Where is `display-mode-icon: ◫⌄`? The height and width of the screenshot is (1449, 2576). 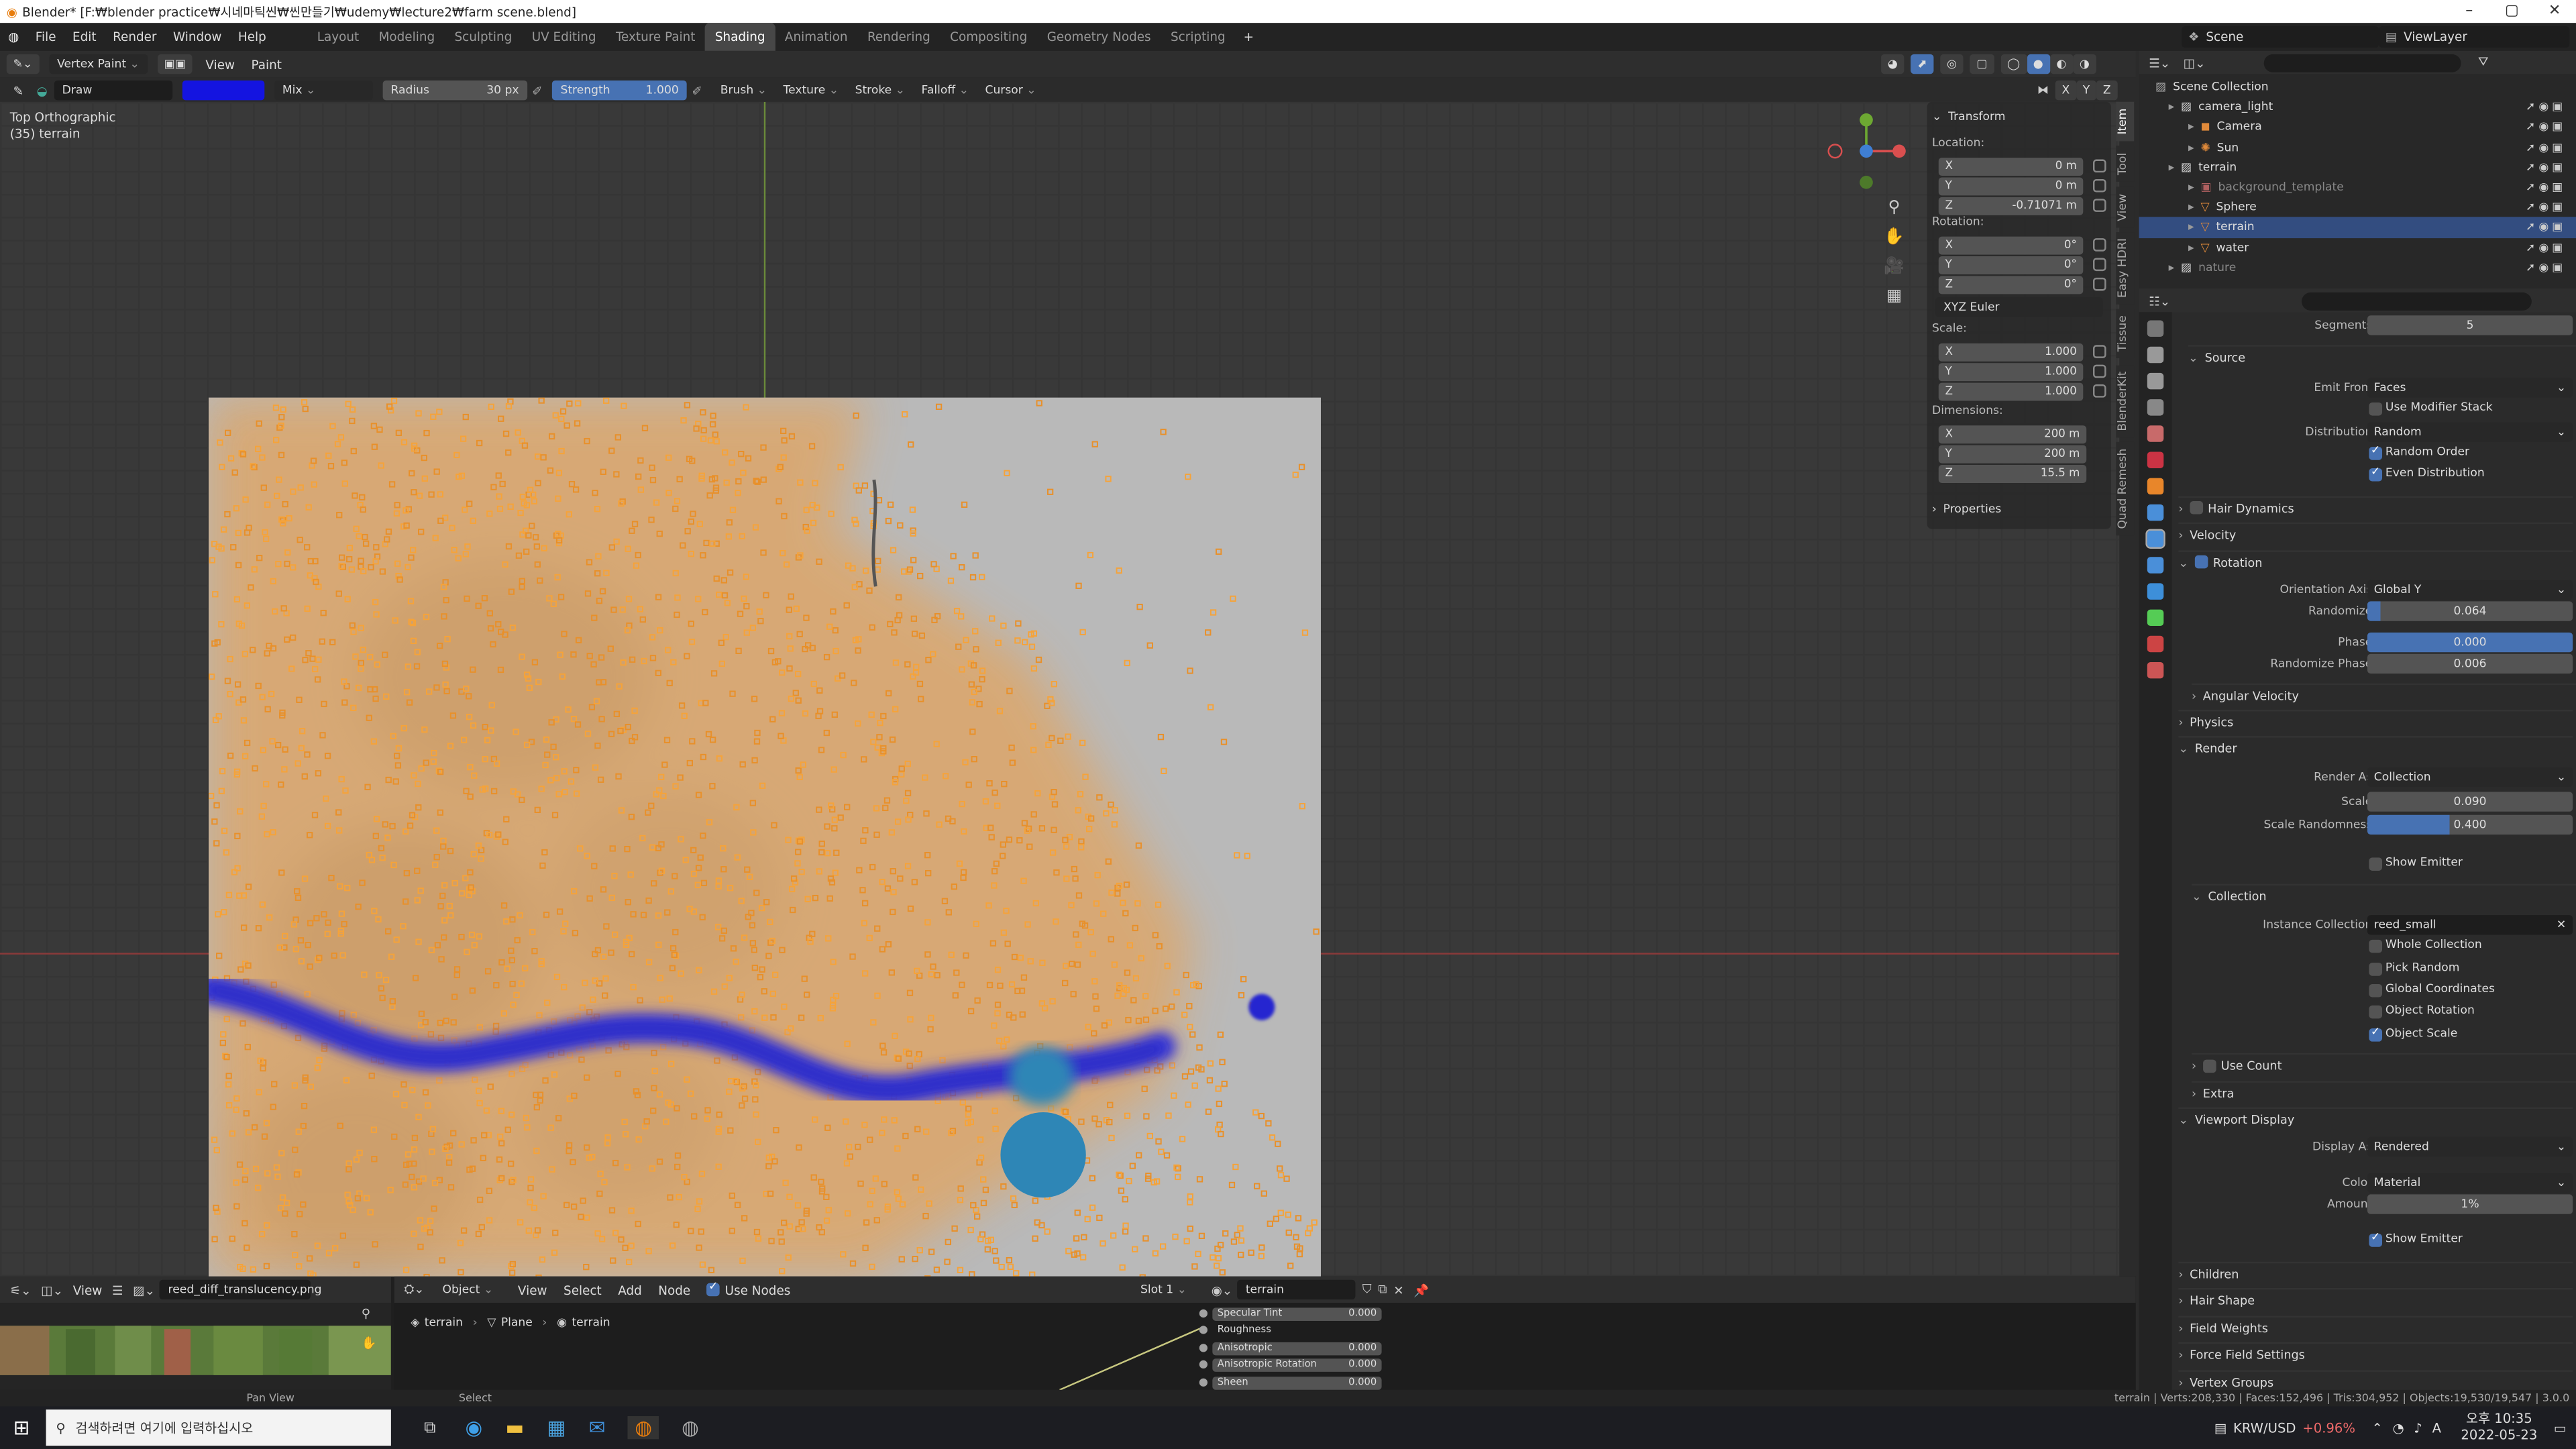
display-mode-icon: ◫⌄ is located at coordinates (2195, 62).